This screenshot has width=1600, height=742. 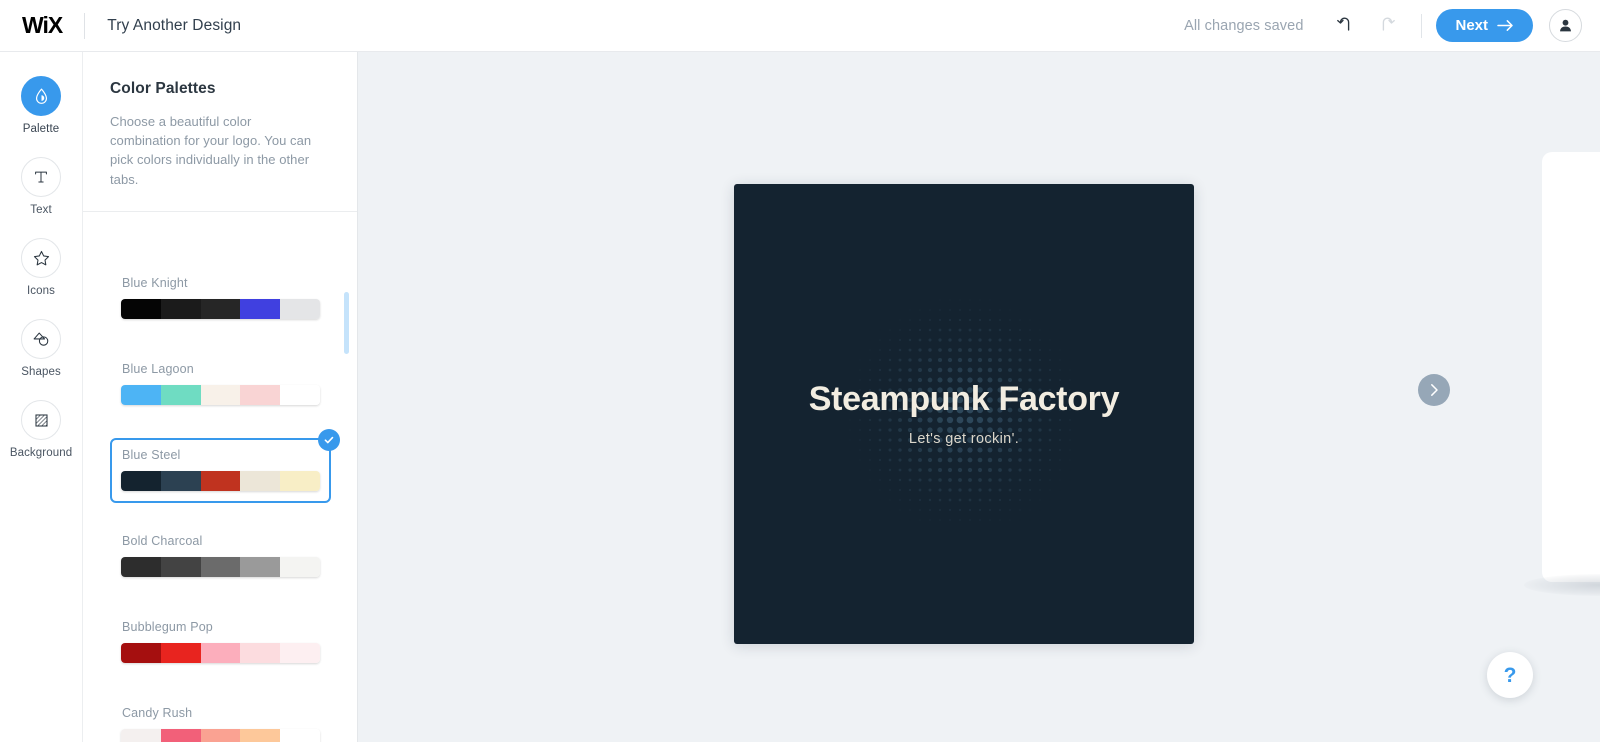 I want to click on user-avatar-icon, so click(x=1565, y=25).